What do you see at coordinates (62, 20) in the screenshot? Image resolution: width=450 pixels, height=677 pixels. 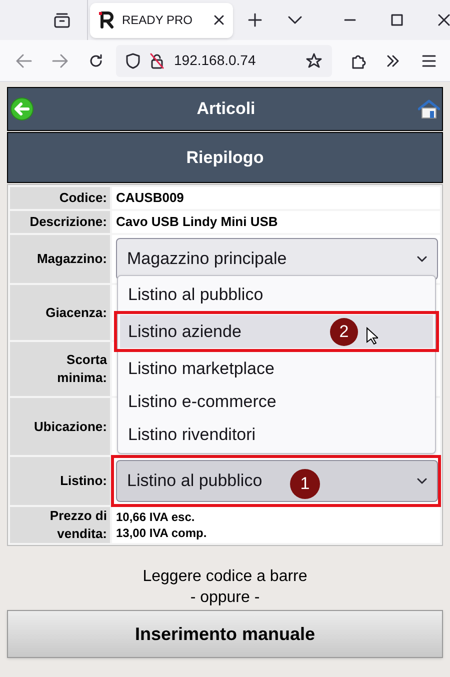 I see `tab-list-icon` at bounding box center [62, 20].